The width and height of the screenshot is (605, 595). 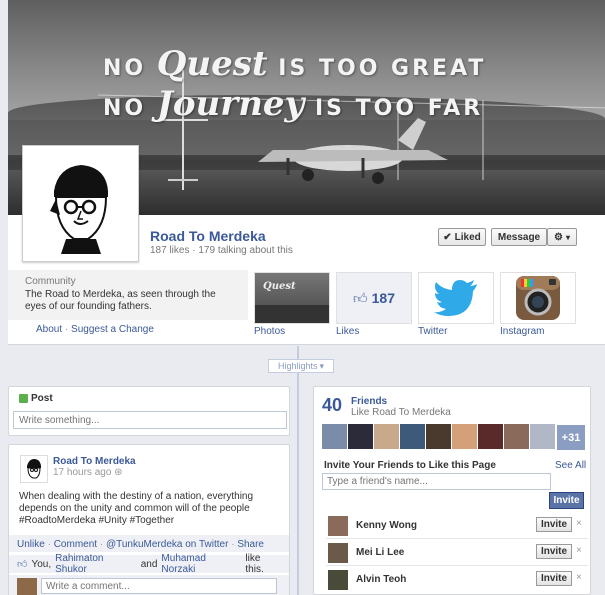 I want to click on friends-subtitle: Like Road To Merdeka, so click(x=401, y=412).